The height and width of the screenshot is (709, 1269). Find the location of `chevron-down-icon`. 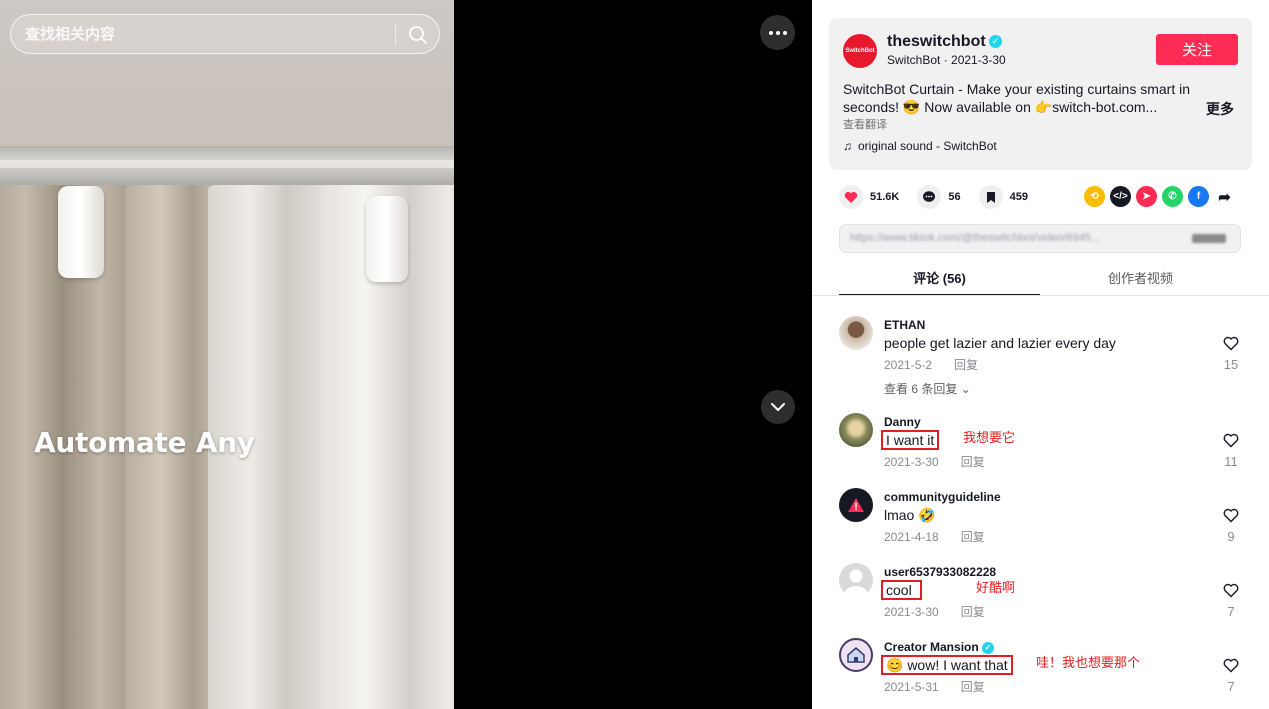

chevron-down-icon is located at coordinates (778, 407).